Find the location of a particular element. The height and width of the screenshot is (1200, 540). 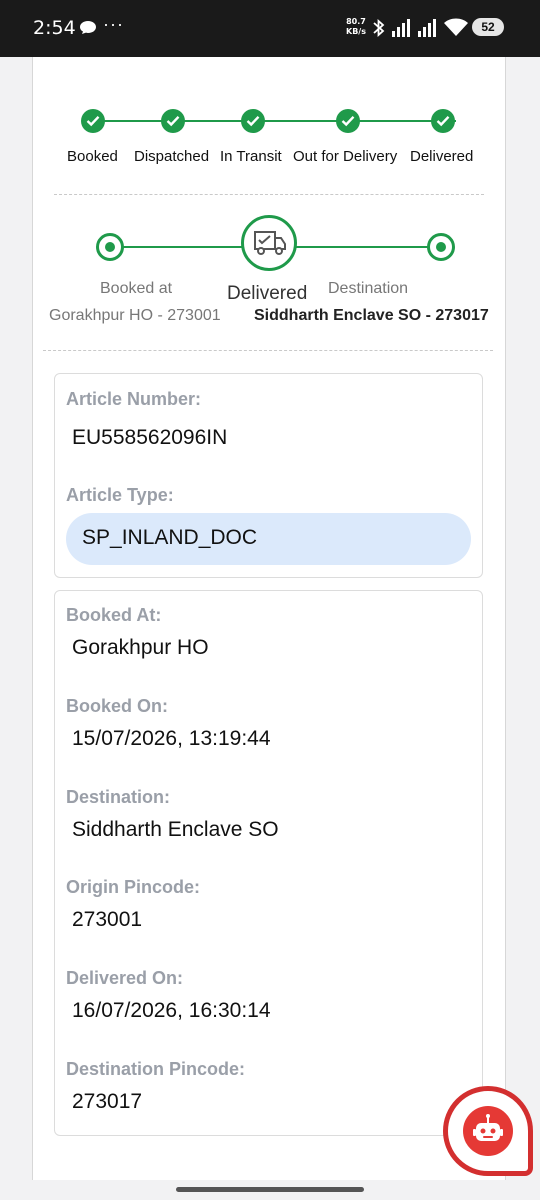

delivery-truck-icon is located at coordinates (269, 243).